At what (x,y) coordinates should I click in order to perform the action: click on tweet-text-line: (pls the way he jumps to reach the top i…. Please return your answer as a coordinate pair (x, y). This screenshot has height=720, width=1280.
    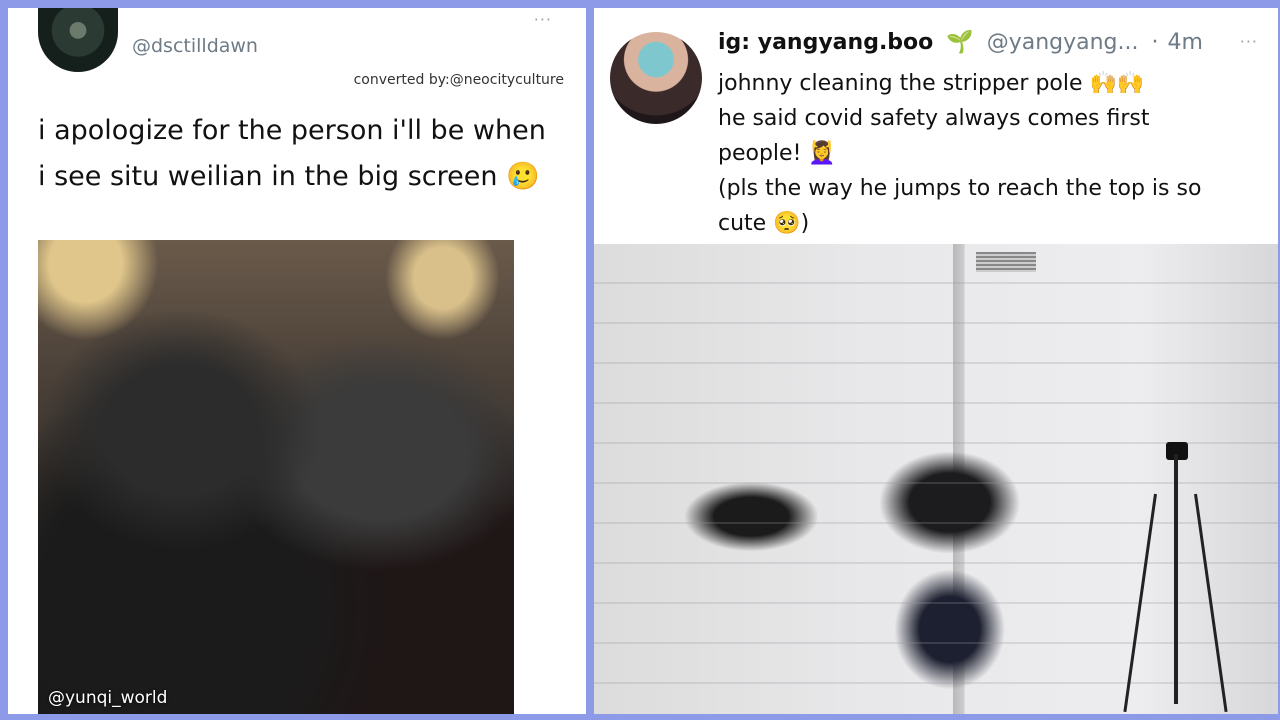
    Looking at the image, I should click on (960, 188).